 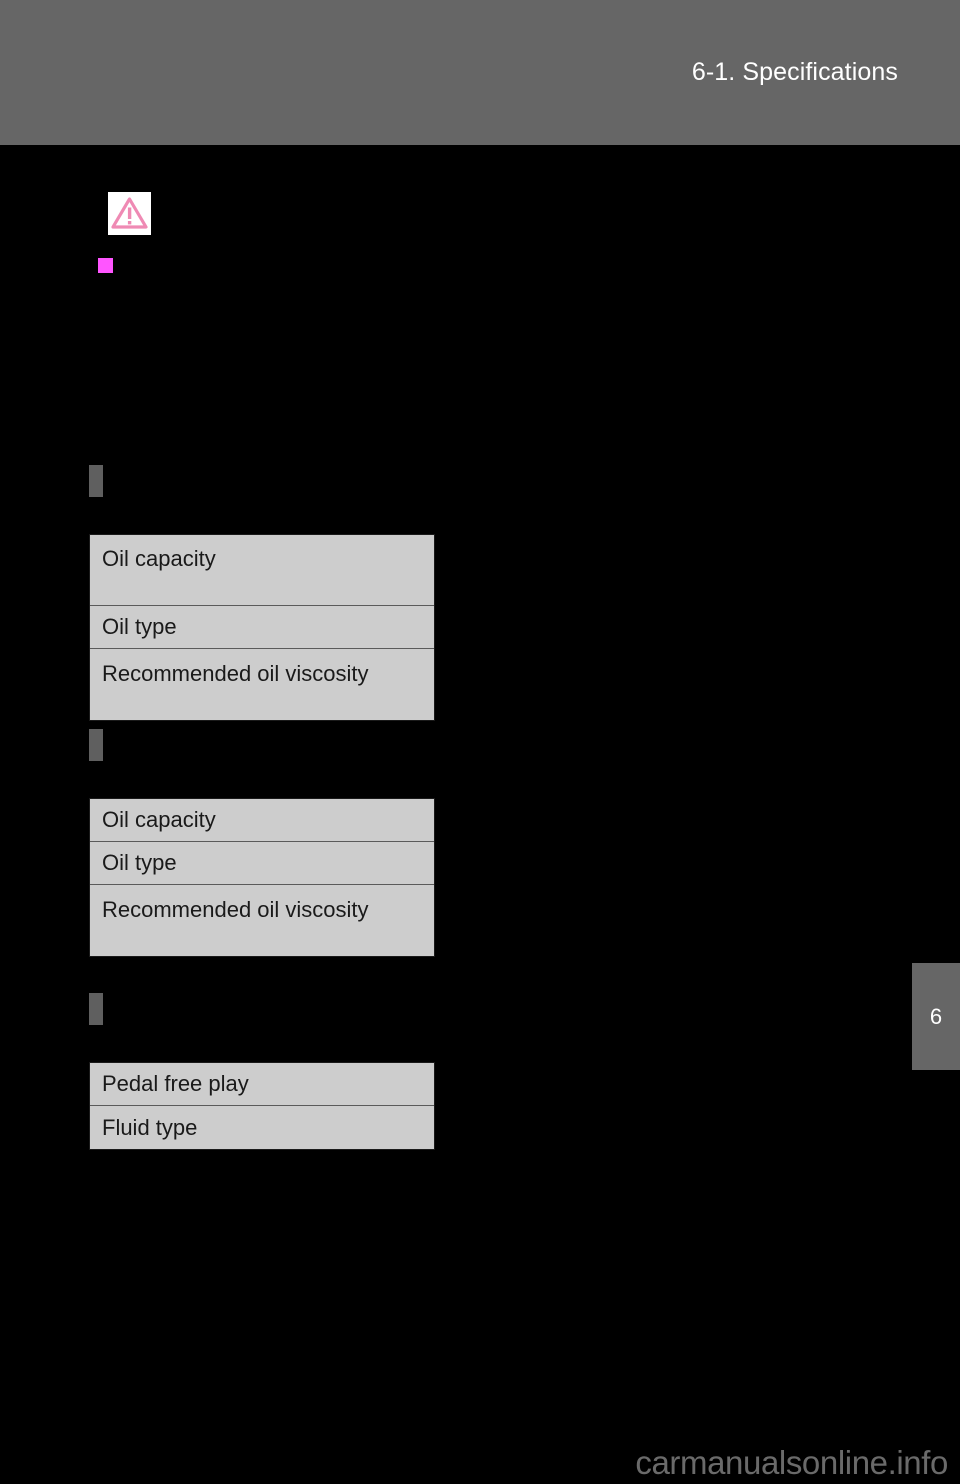 What do you see at coordinates (96, 1009) in the screenshot?
I see `section-marker-brake-pedal` at bounding box center [96, 1009].